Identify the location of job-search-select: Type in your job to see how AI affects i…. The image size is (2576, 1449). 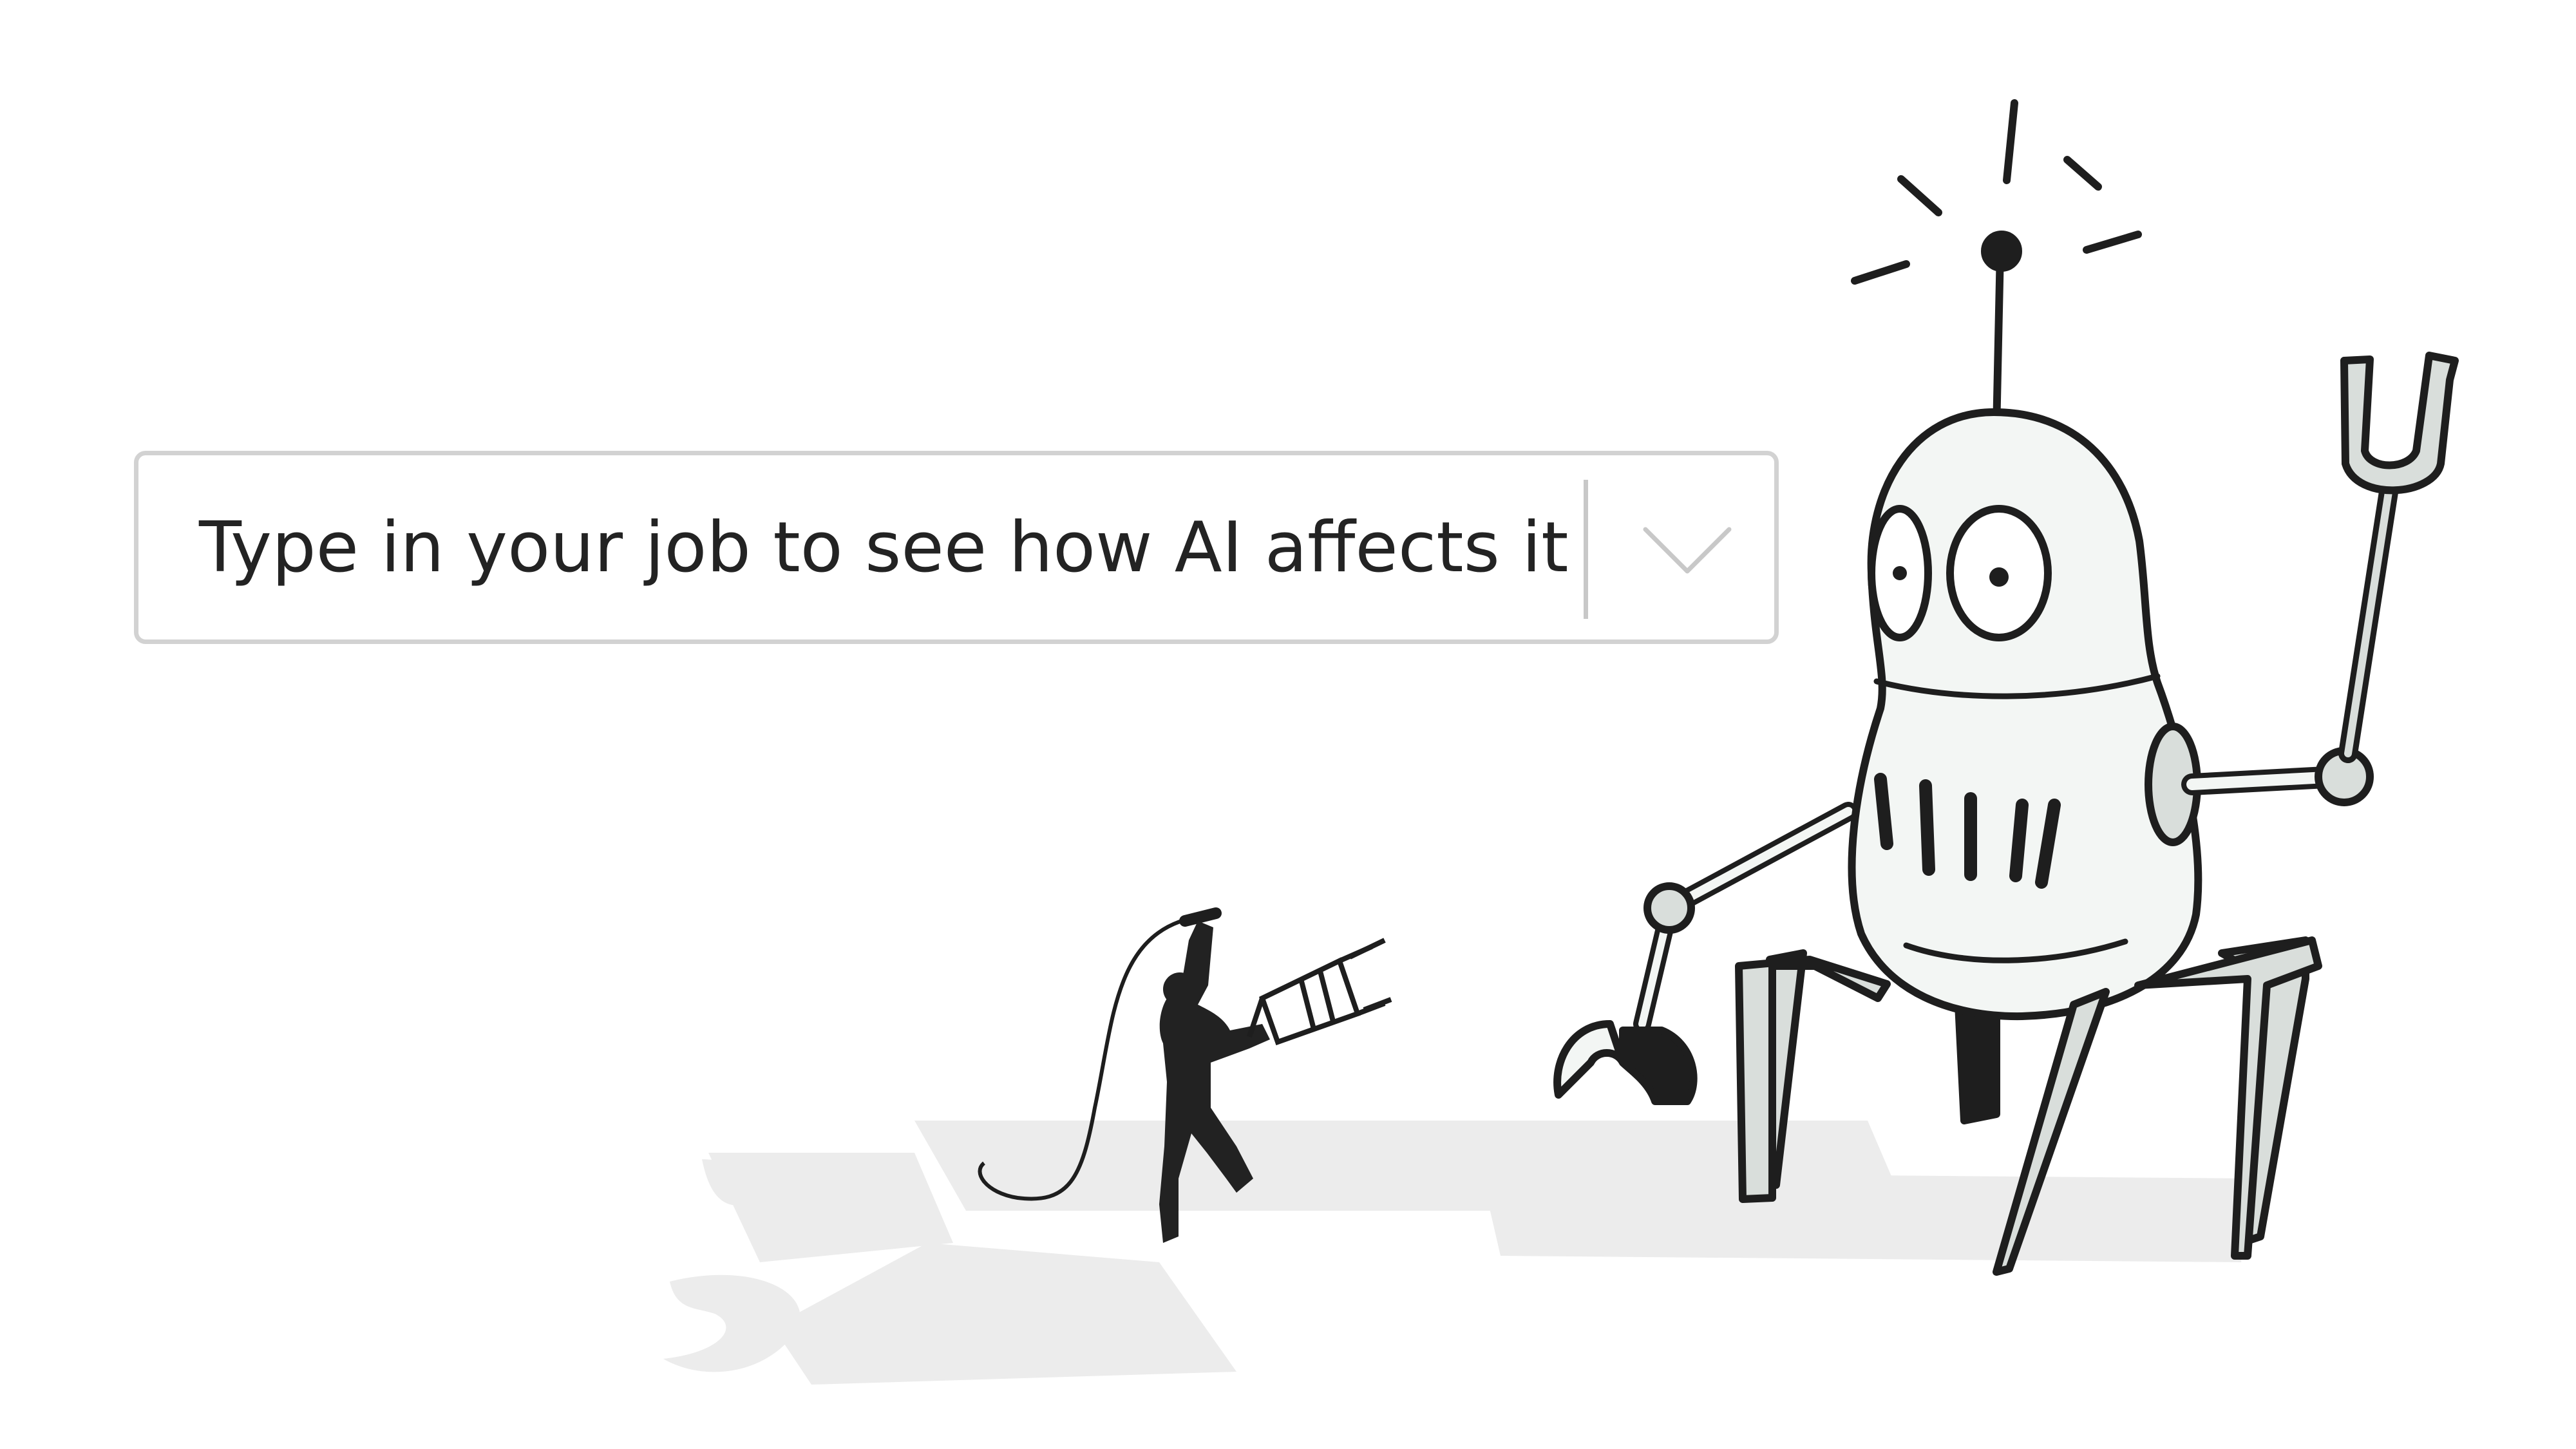
(956, 547).